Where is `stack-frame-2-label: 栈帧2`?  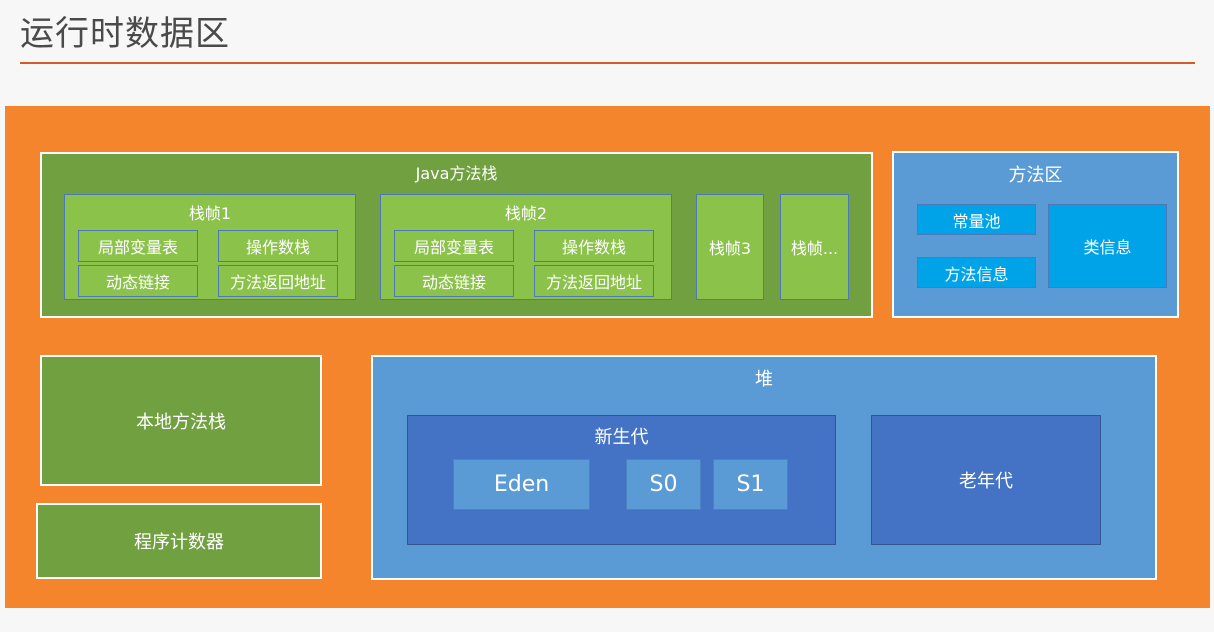 stack-frame-2-label: 栈帧2 is located at coordinates (526, 213).